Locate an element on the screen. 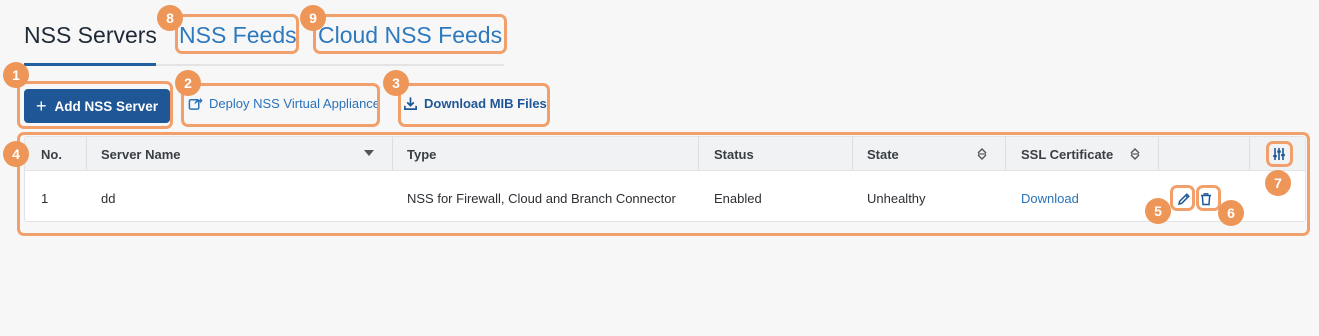  column-header-ssl-certificate: SSL Certificate is located at coordinates (1067, 154).